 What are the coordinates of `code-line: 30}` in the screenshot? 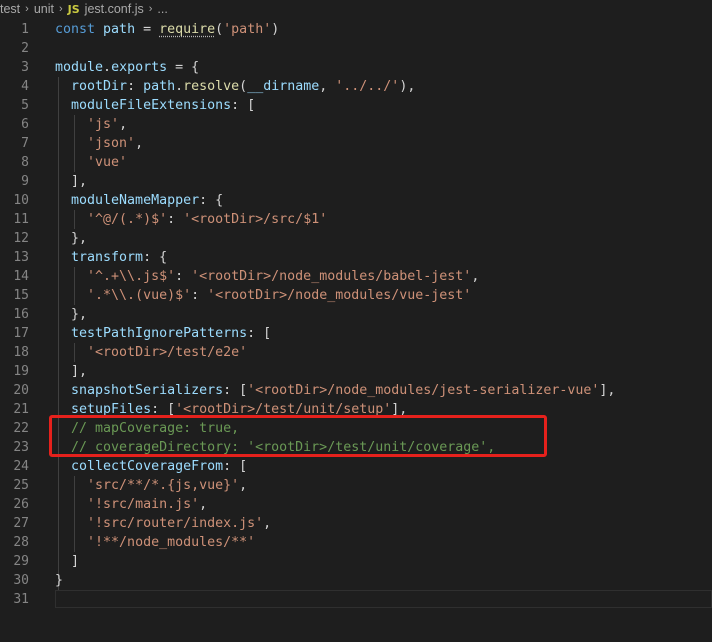 It's located at (356, 580).